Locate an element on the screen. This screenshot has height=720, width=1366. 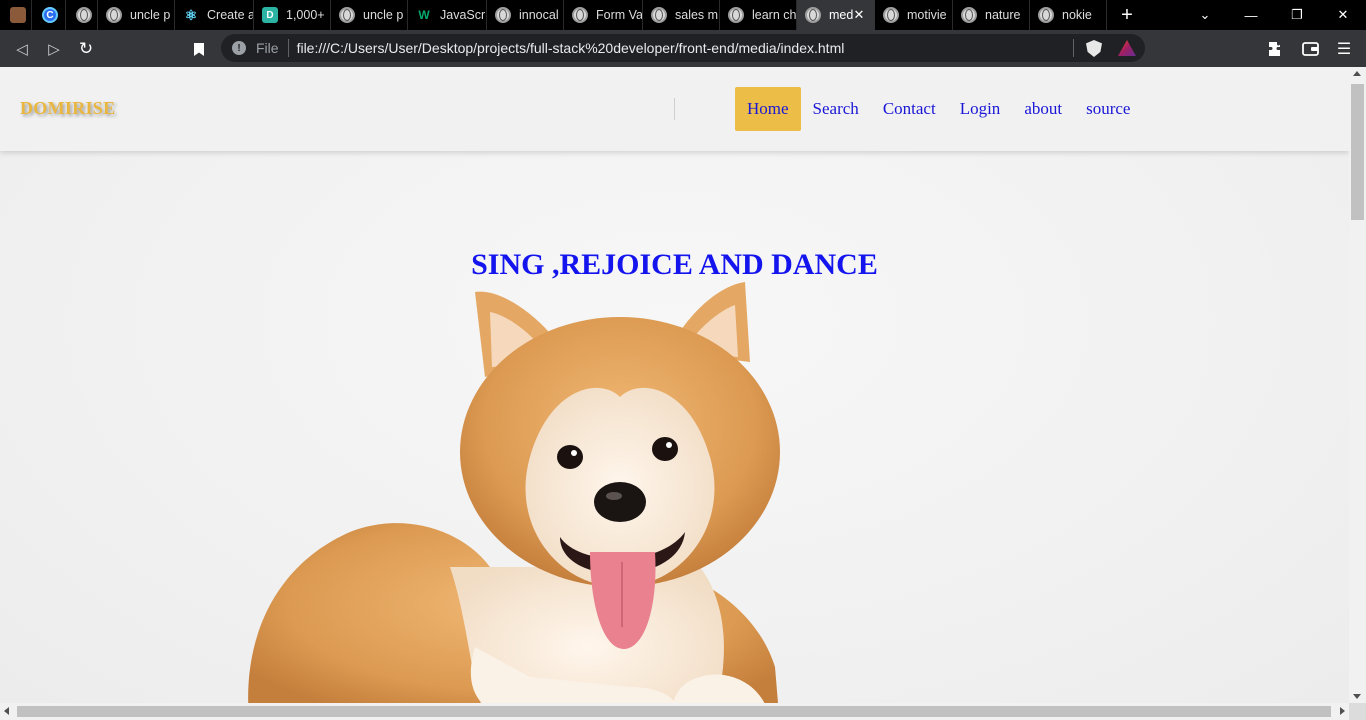
tab-title: med is located at coordinates (841, 15).